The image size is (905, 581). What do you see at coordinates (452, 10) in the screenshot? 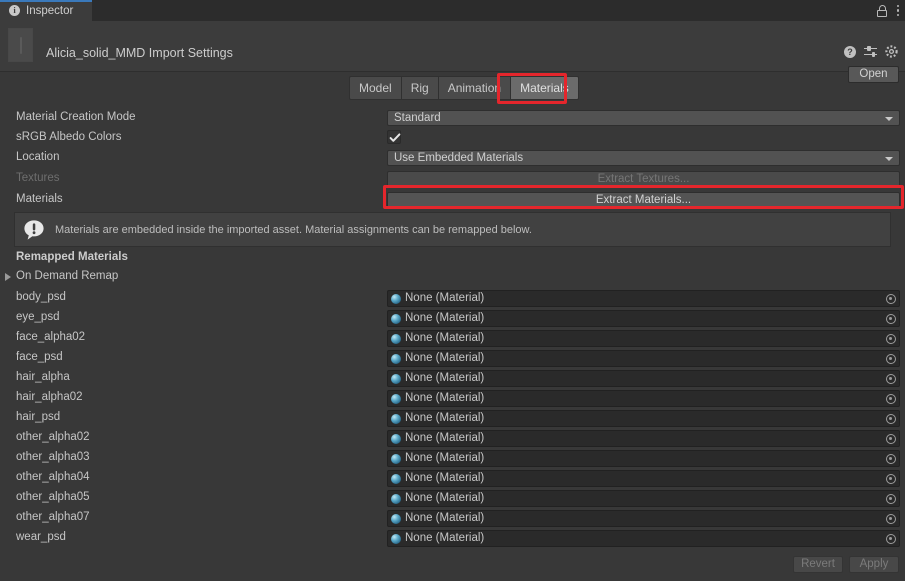
I see `window-tabstrip: i Inspector` at bounding box center [452, 10].